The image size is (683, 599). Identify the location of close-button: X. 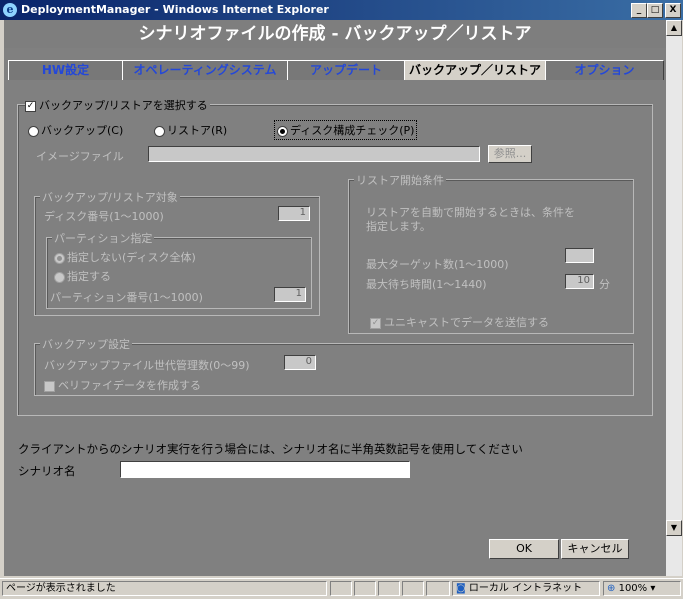
(673, 10).